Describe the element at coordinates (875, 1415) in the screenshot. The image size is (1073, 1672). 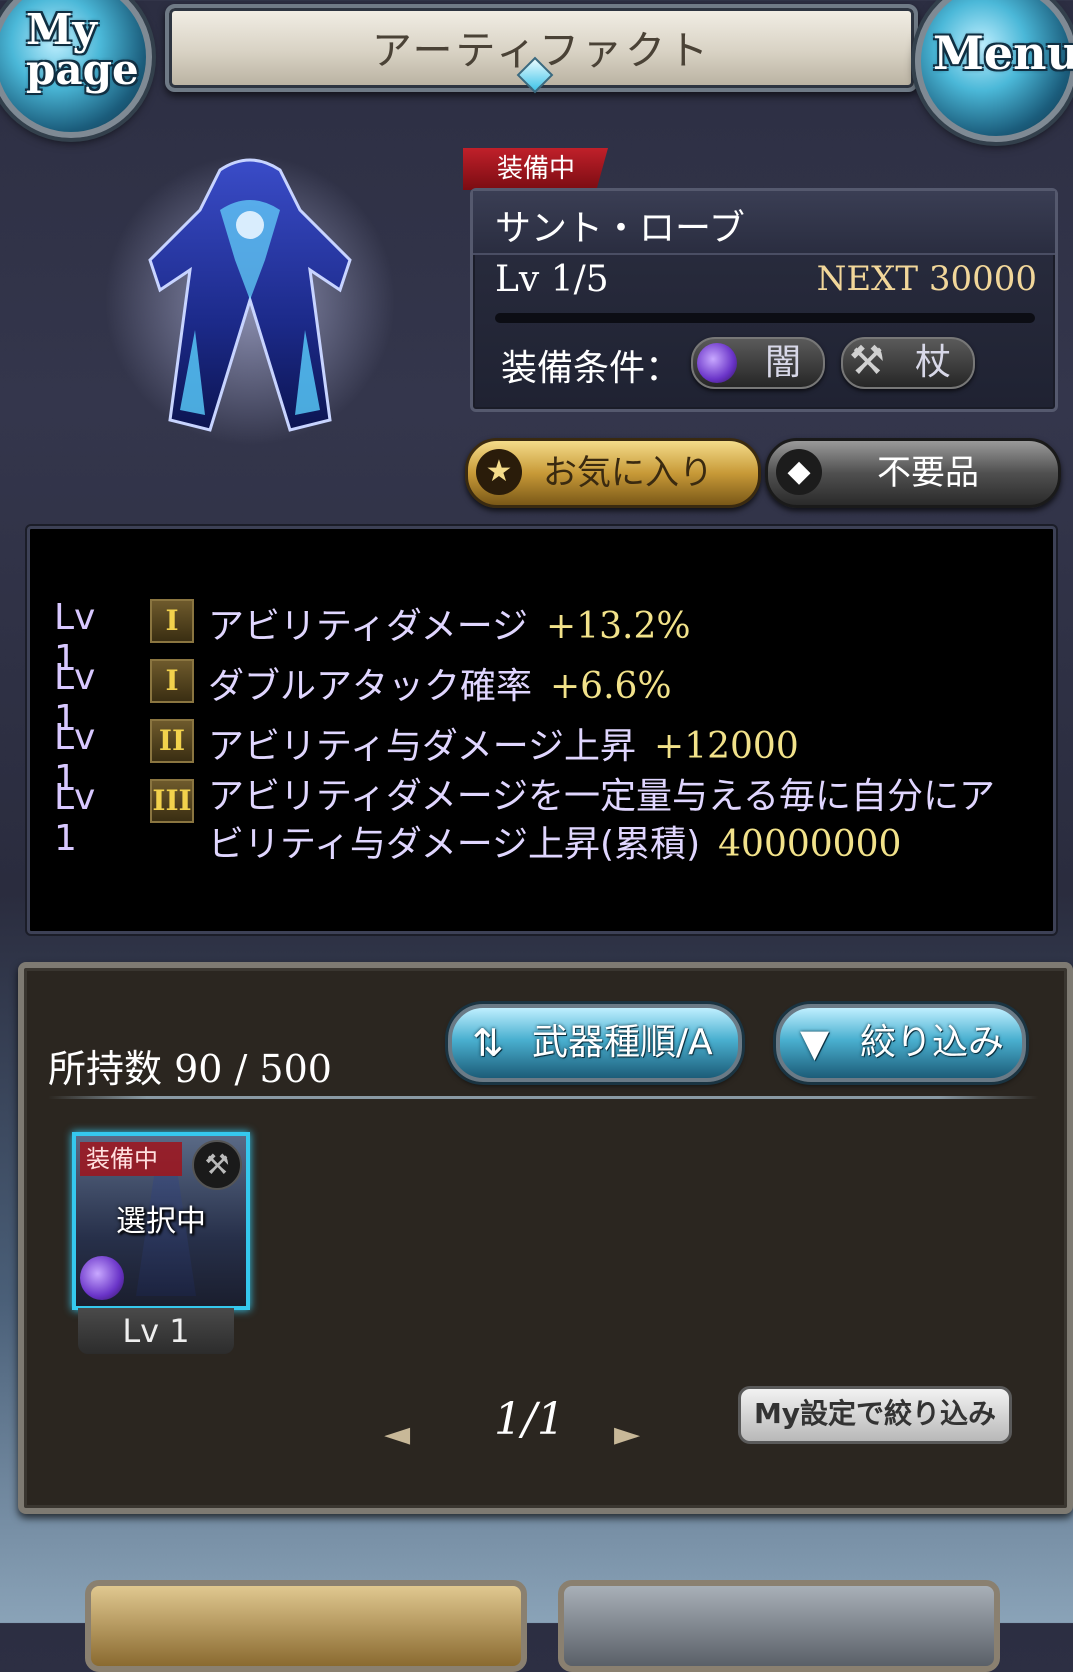
I see `my-settings-filter-button: My設定で絞り込み` at that location.